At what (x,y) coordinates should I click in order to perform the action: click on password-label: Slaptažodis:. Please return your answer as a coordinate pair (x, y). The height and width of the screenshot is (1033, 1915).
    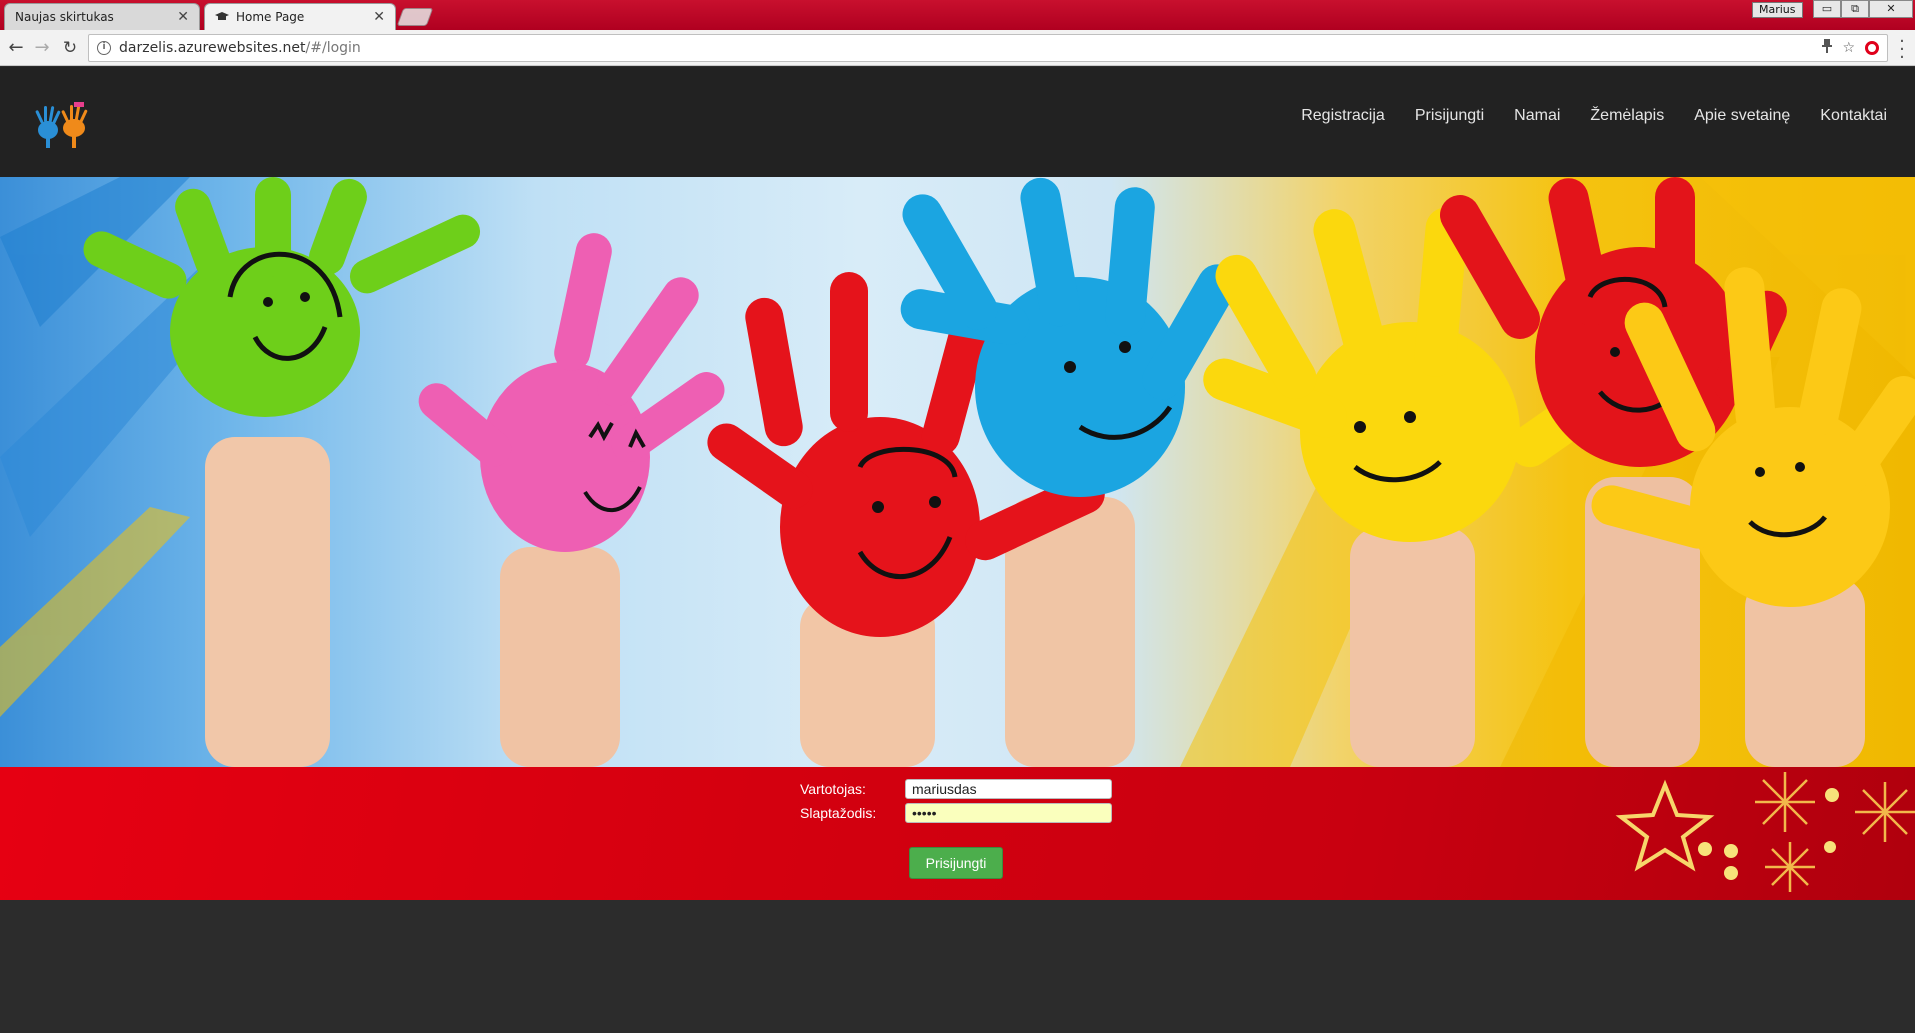
    Looking at the image, I should click on (838, 813).